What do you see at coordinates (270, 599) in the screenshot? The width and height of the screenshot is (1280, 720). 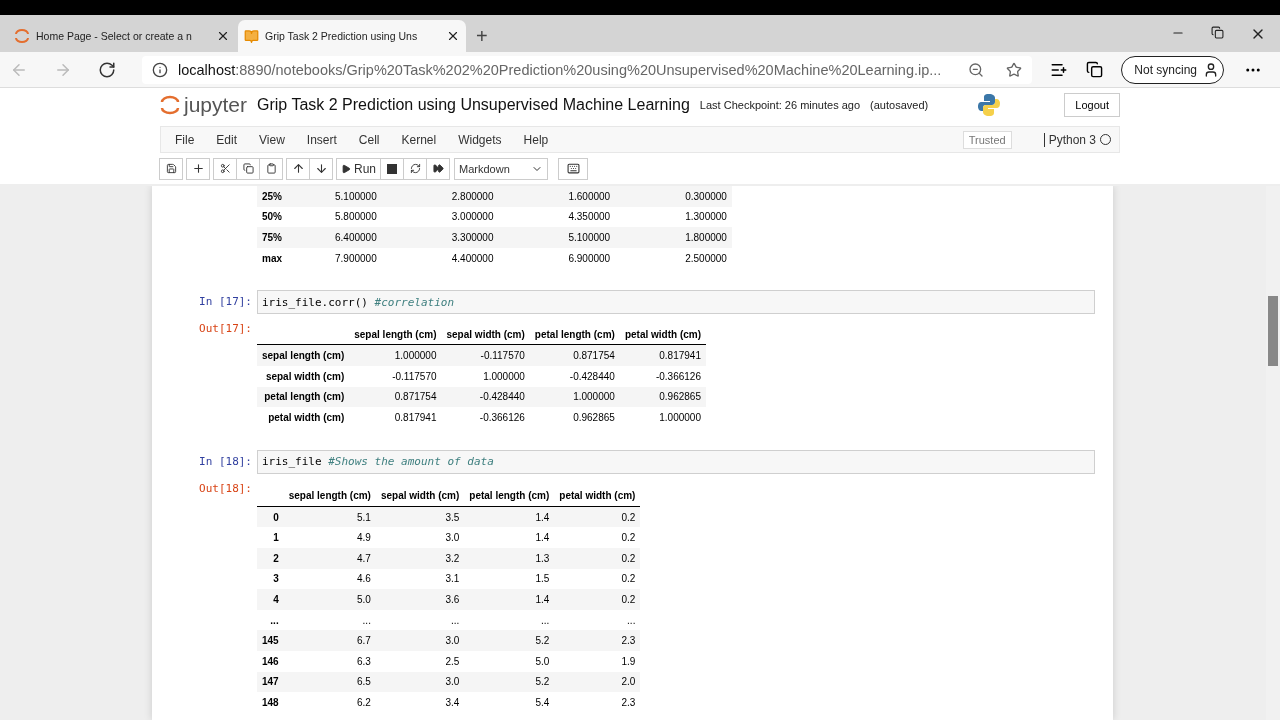 I see `row-index: 4` at bounding box center [270, 599].